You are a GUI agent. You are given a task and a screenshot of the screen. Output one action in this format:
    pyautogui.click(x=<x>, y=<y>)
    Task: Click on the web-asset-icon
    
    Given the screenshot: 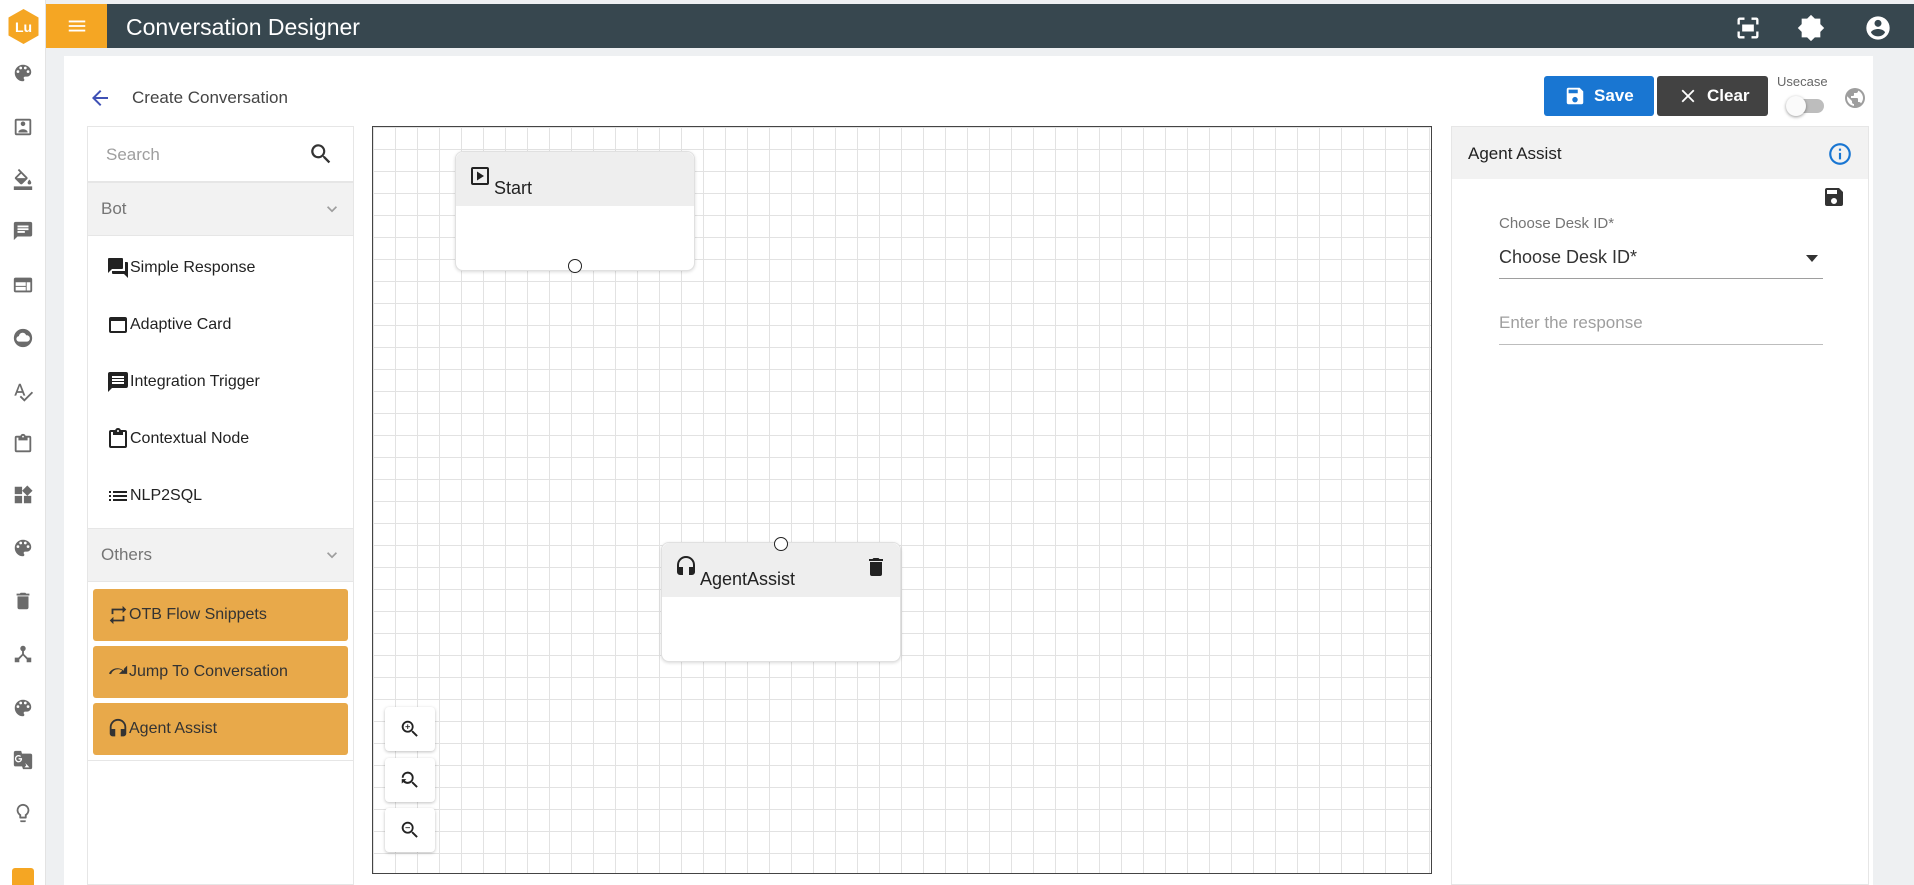 What is the action you would take?
    pyautogui.click(x=118, y=325)
    